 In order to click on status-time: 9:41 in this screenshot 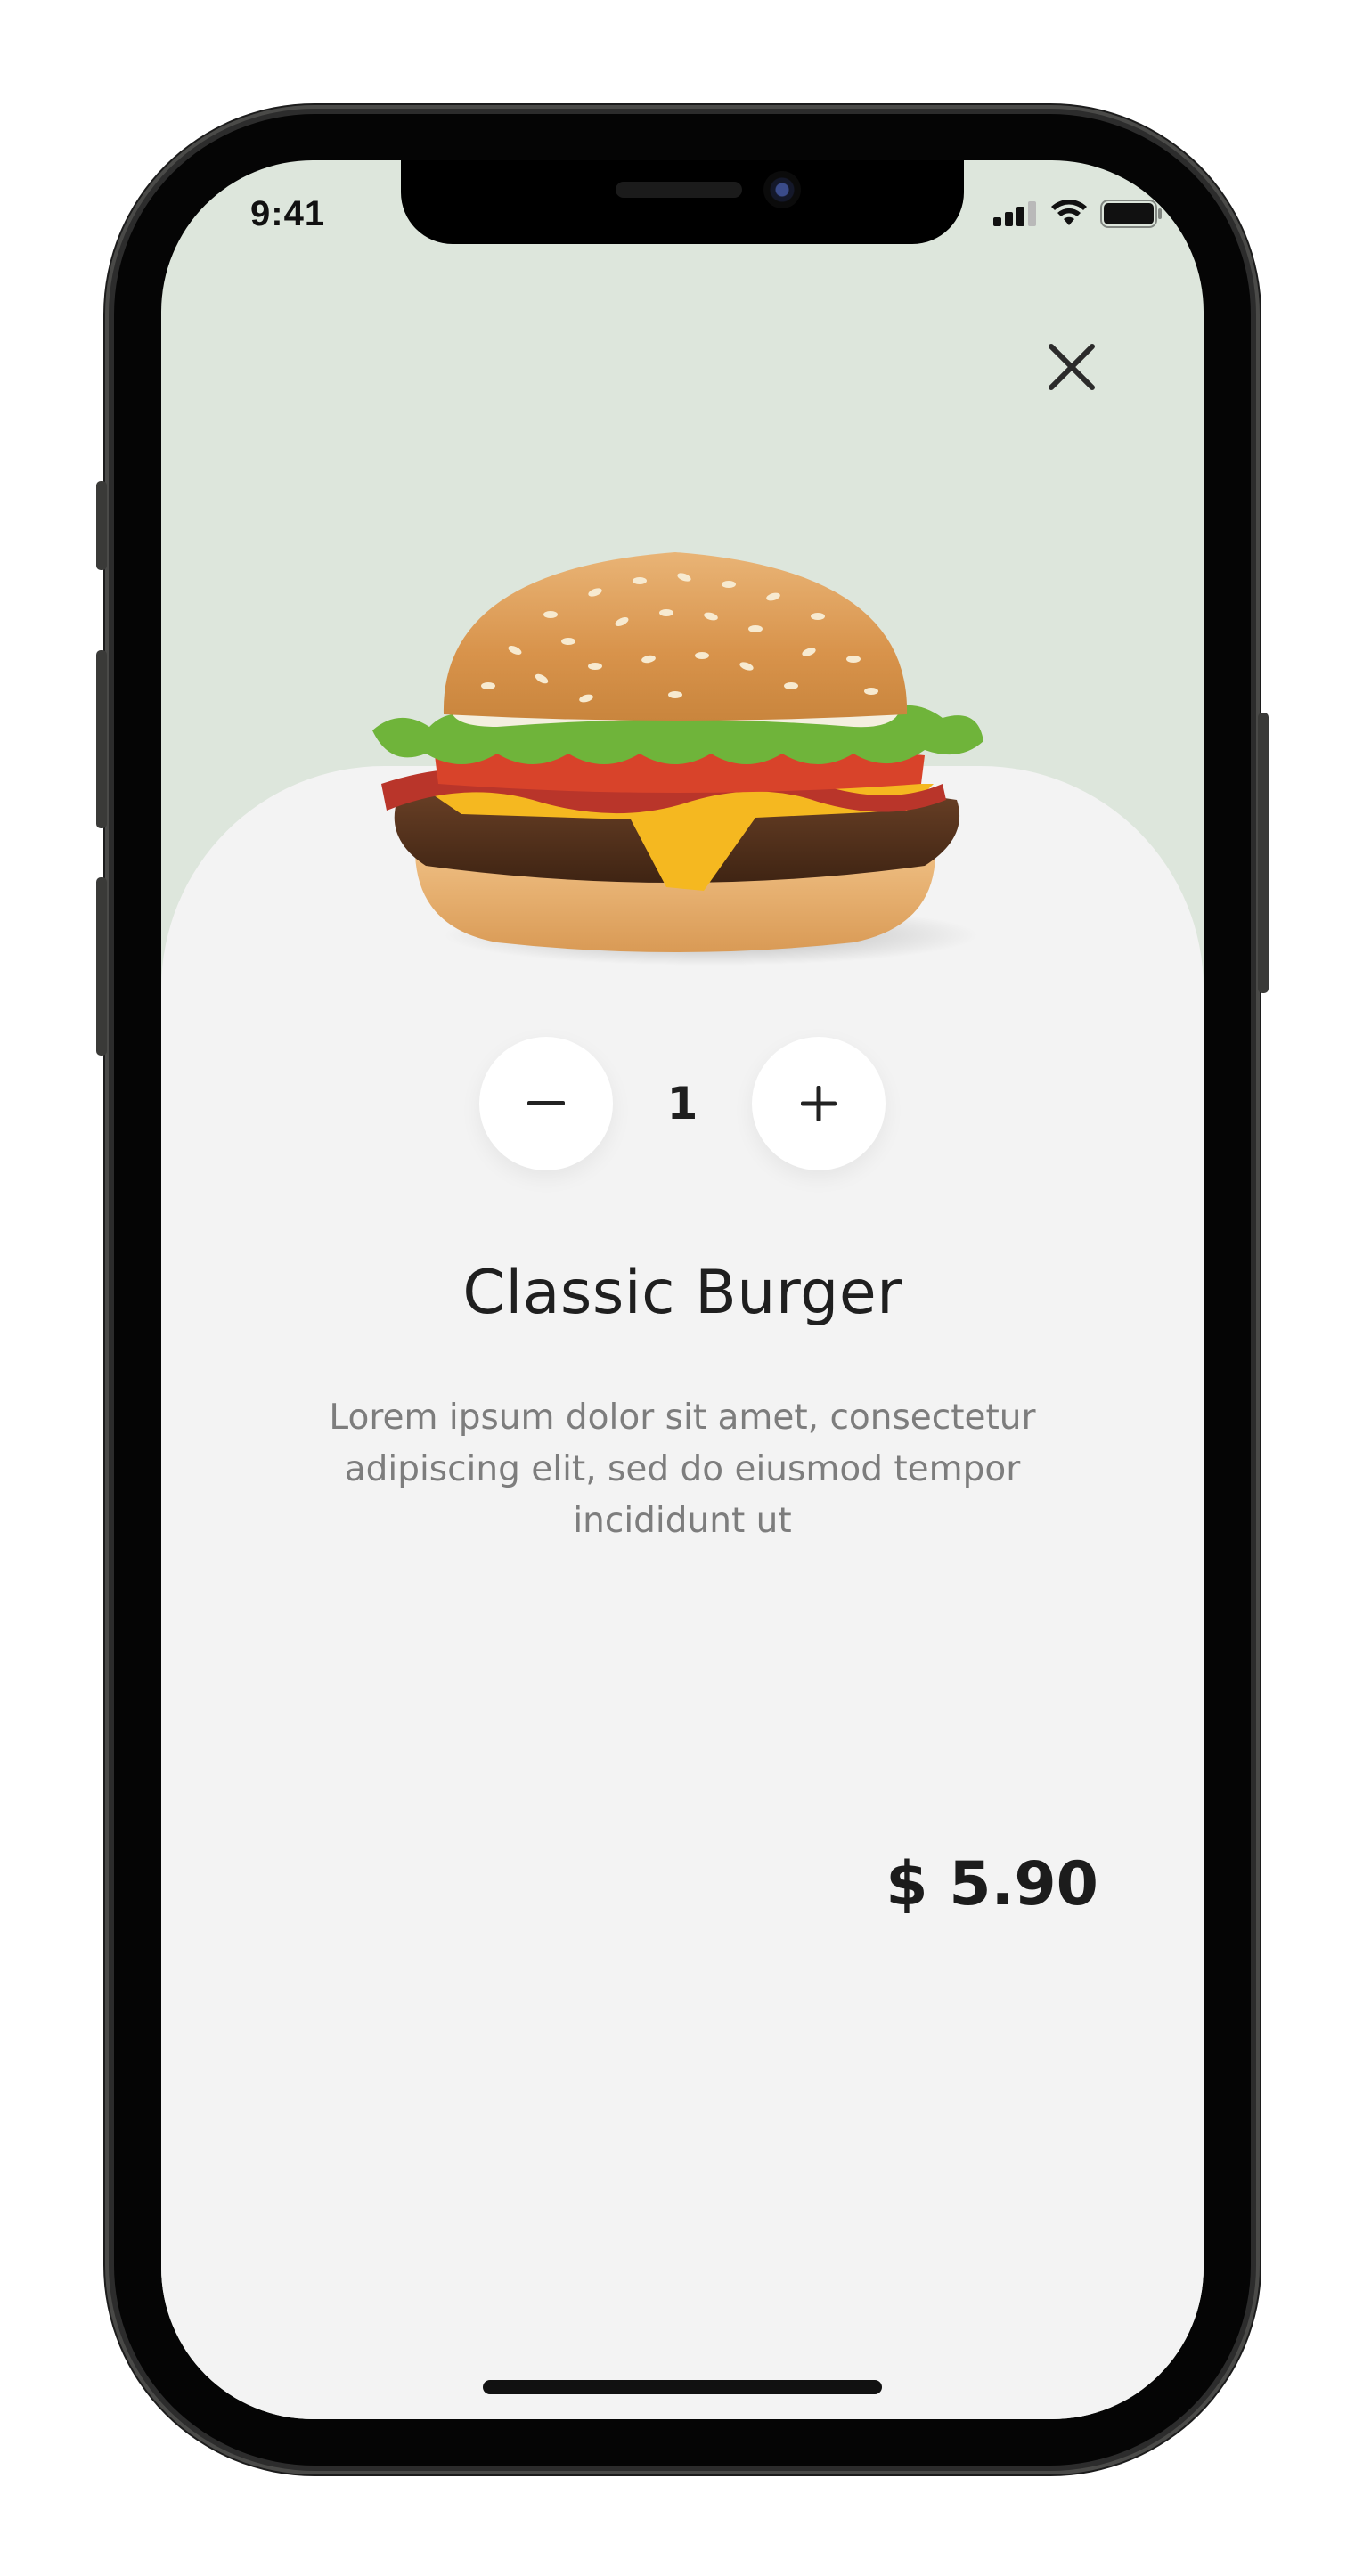, I will do `click(288, 213)`.